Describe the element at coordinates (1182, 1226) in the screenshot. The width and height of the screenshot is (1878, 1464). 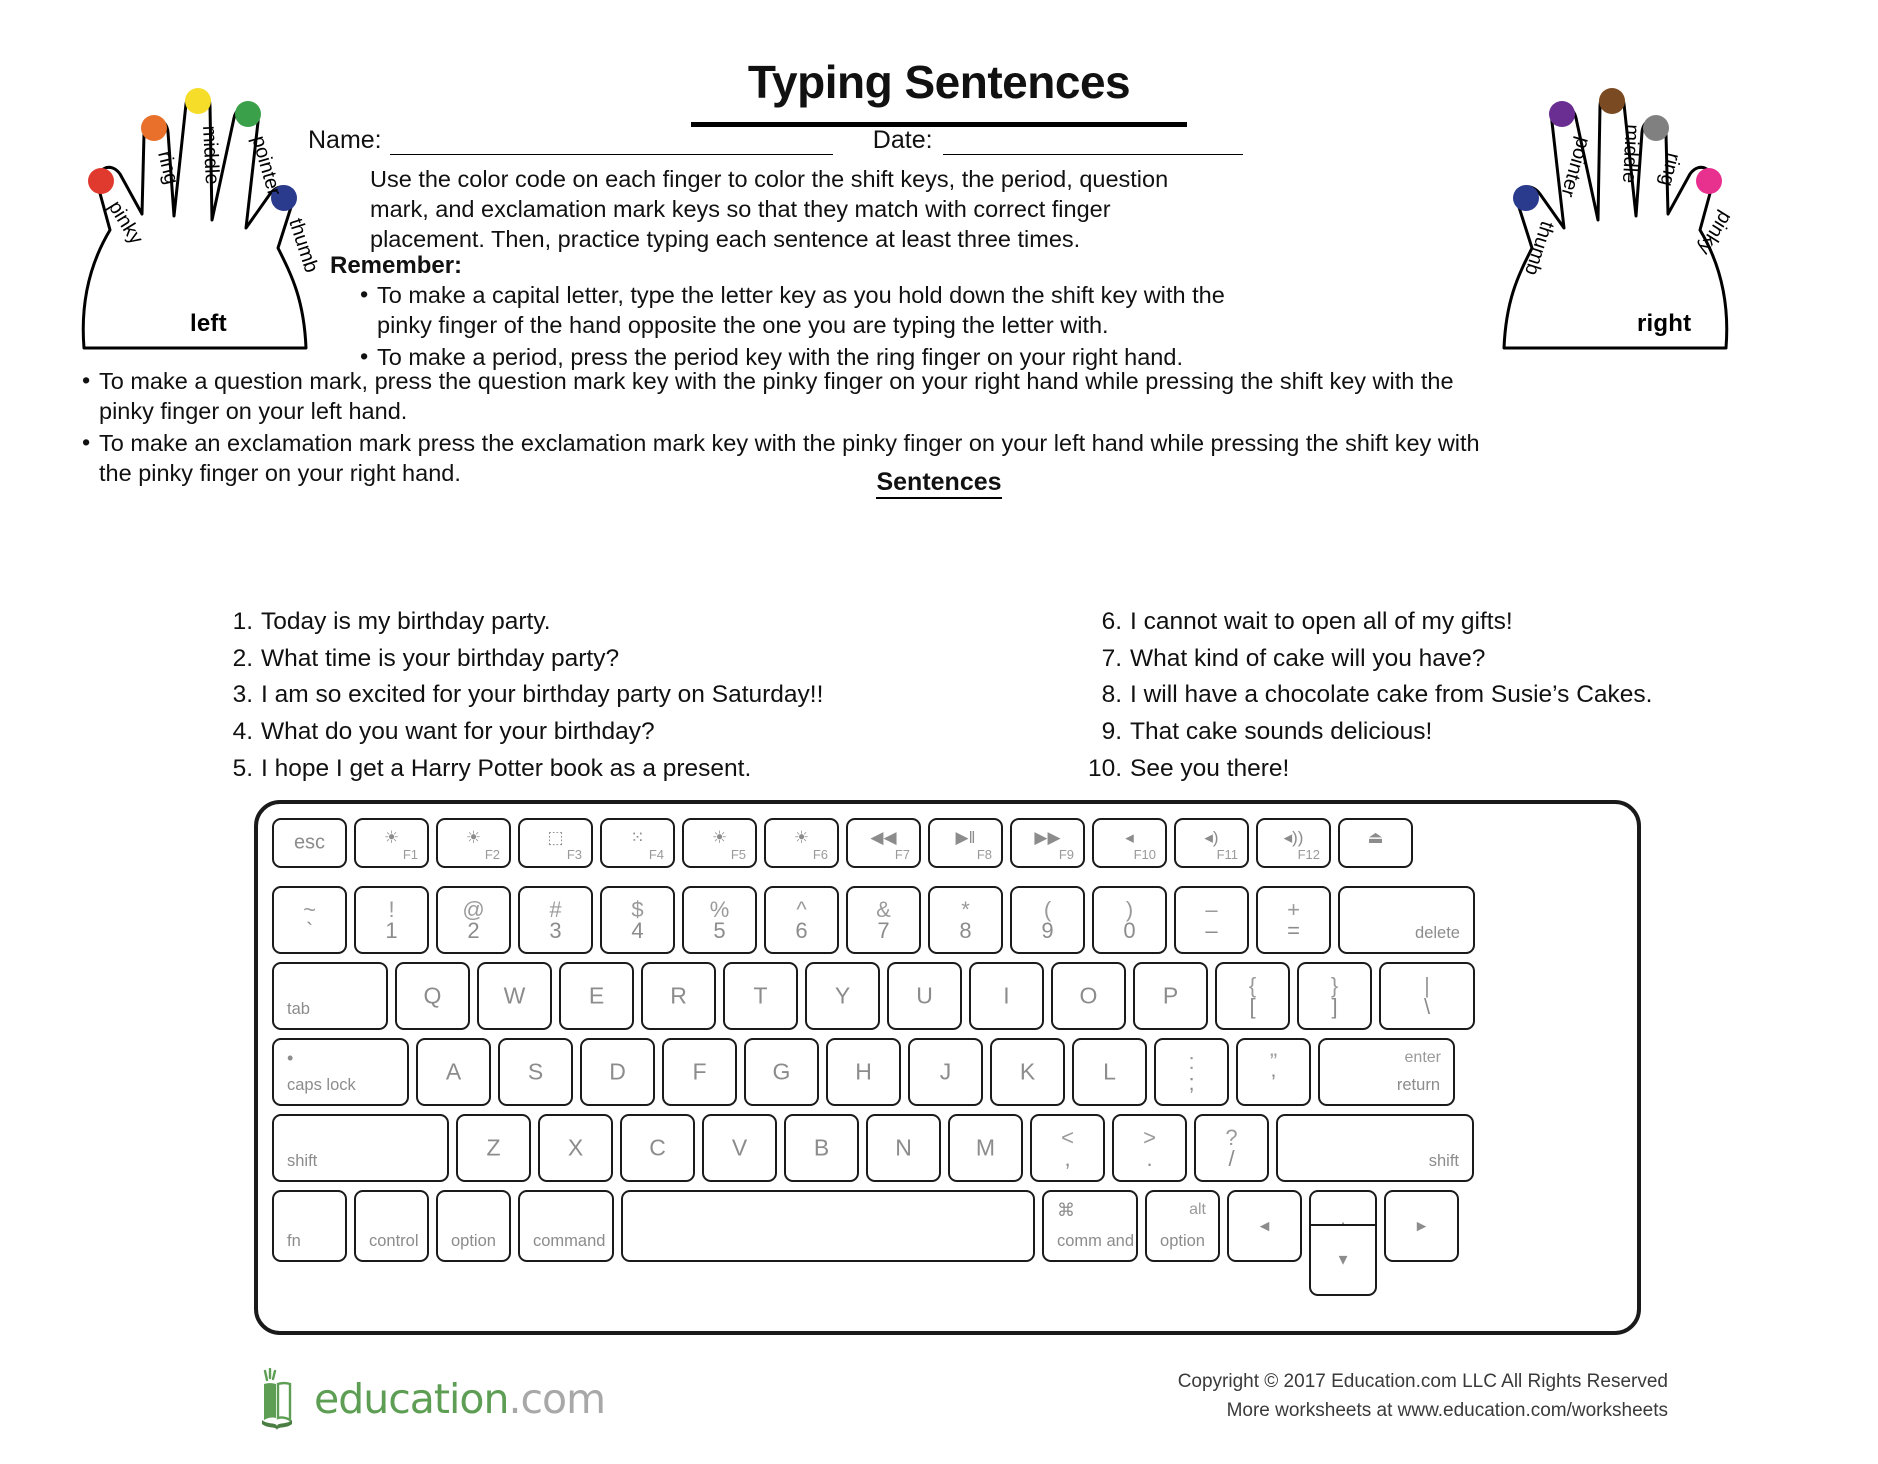
I see `key-option: alt option` at that location.